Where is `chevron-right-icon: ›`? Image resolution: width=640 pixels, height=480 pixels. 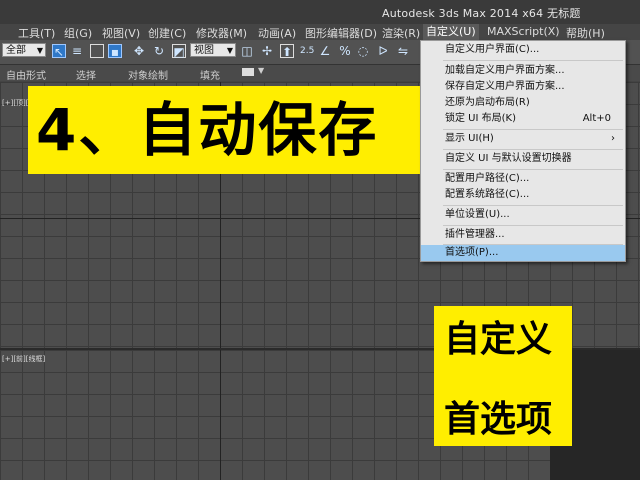 chevron-right-icon: › is located at coordinates (613, 138).